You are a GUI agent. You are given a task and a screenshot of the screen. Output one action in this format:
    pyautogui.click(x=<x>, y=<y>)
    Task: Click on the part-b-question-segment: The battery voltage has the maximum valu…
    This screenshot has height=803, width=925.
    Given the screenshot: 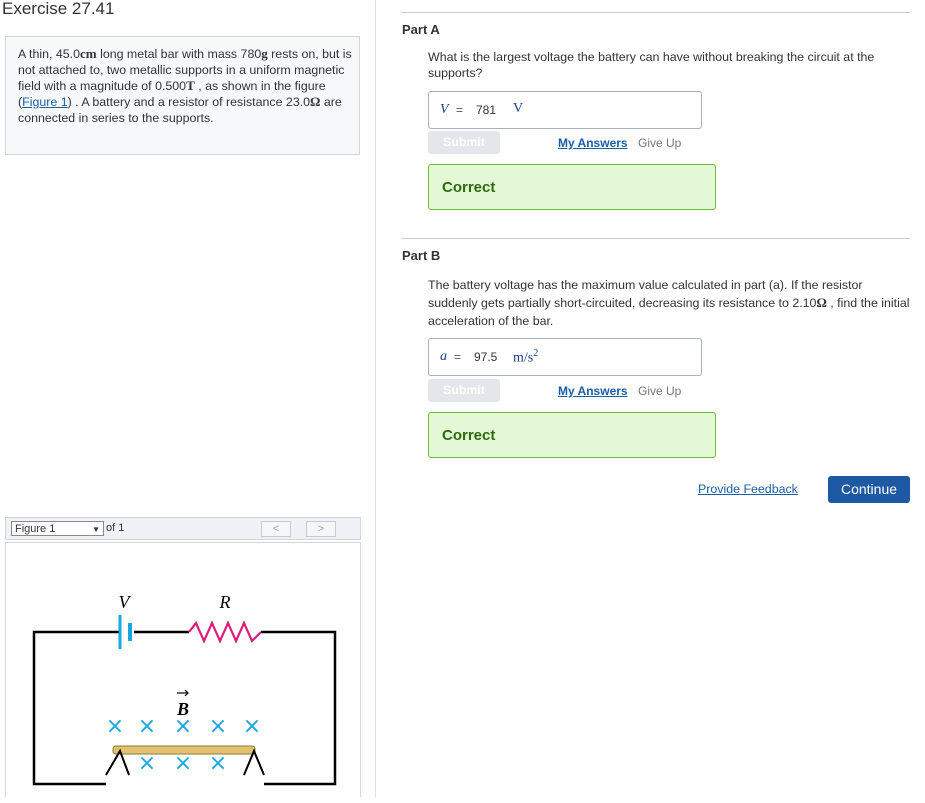 What is the action you would take?
    pyautogui.click(x=645, y=294)
    